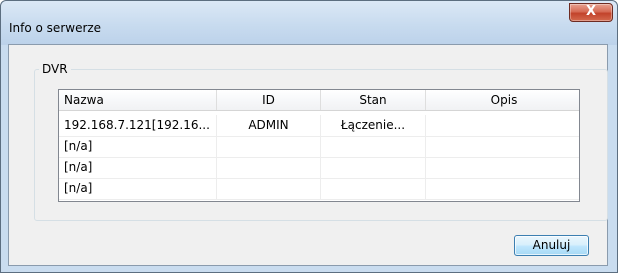  What do you see at coordinates (269, 125) in the screenshot?
I see `cell-id: ADMIN` at bounding box center [269, 125].